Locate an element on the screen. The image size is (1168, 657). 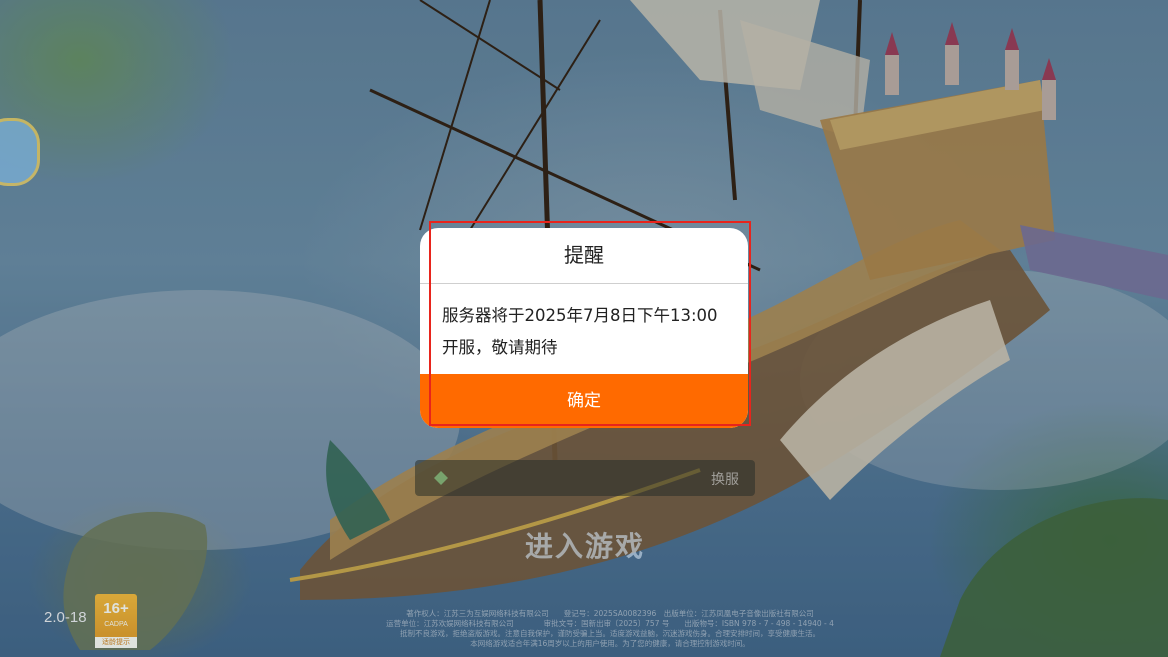
dialog-message: 服务器将于2025年7月8日下午13:00 开服，敬请期待 is located at coordinates (584, 329).